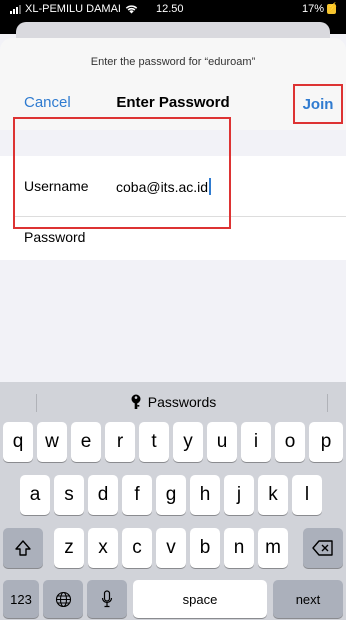 This screenshot has height=620, width=346. What do you see at coordinates (200, 599) in the screenshot?
I see `space-key: space` at bounding box center [200, 599].